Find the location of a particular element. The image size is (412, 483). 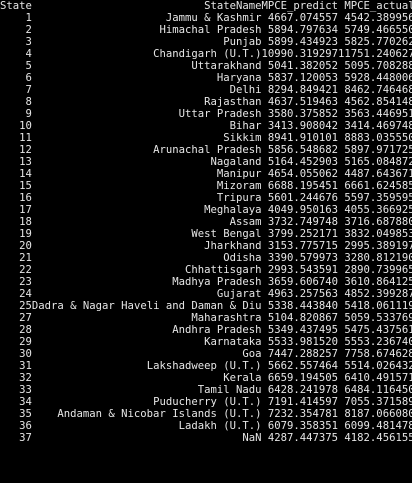

cell-mpce-actual: 6099.481478 is located at coordinates (378, 426).